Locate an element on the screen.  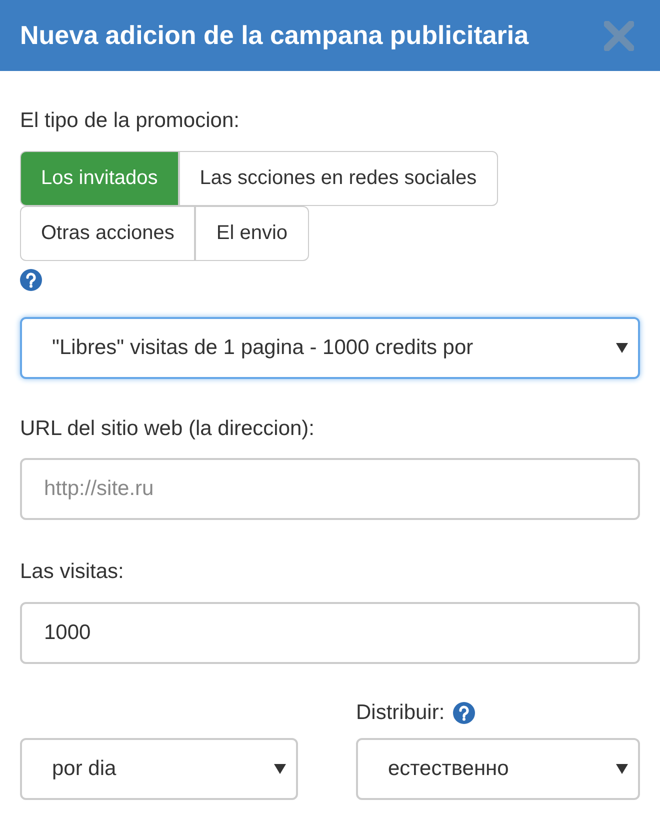
url-field: http://site.ru is located at coordinates (330, 489).